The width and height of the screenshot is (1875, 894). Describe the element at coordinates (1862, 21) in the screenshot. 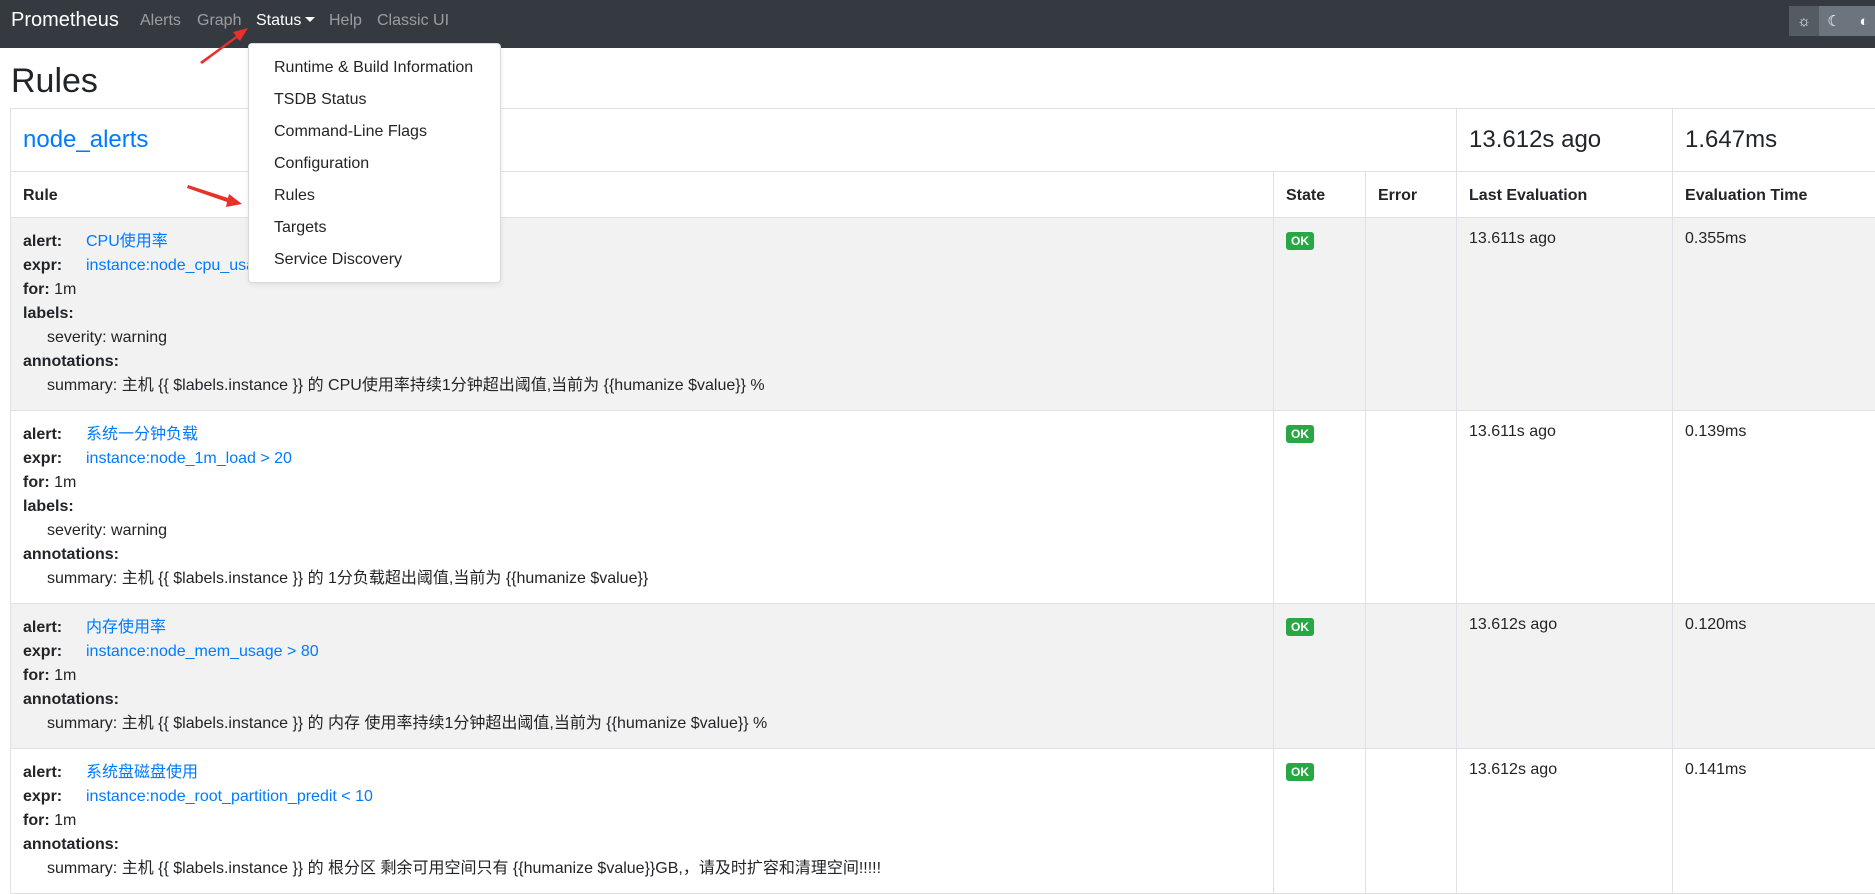

I see `contrast-icon: ◐` at that location.